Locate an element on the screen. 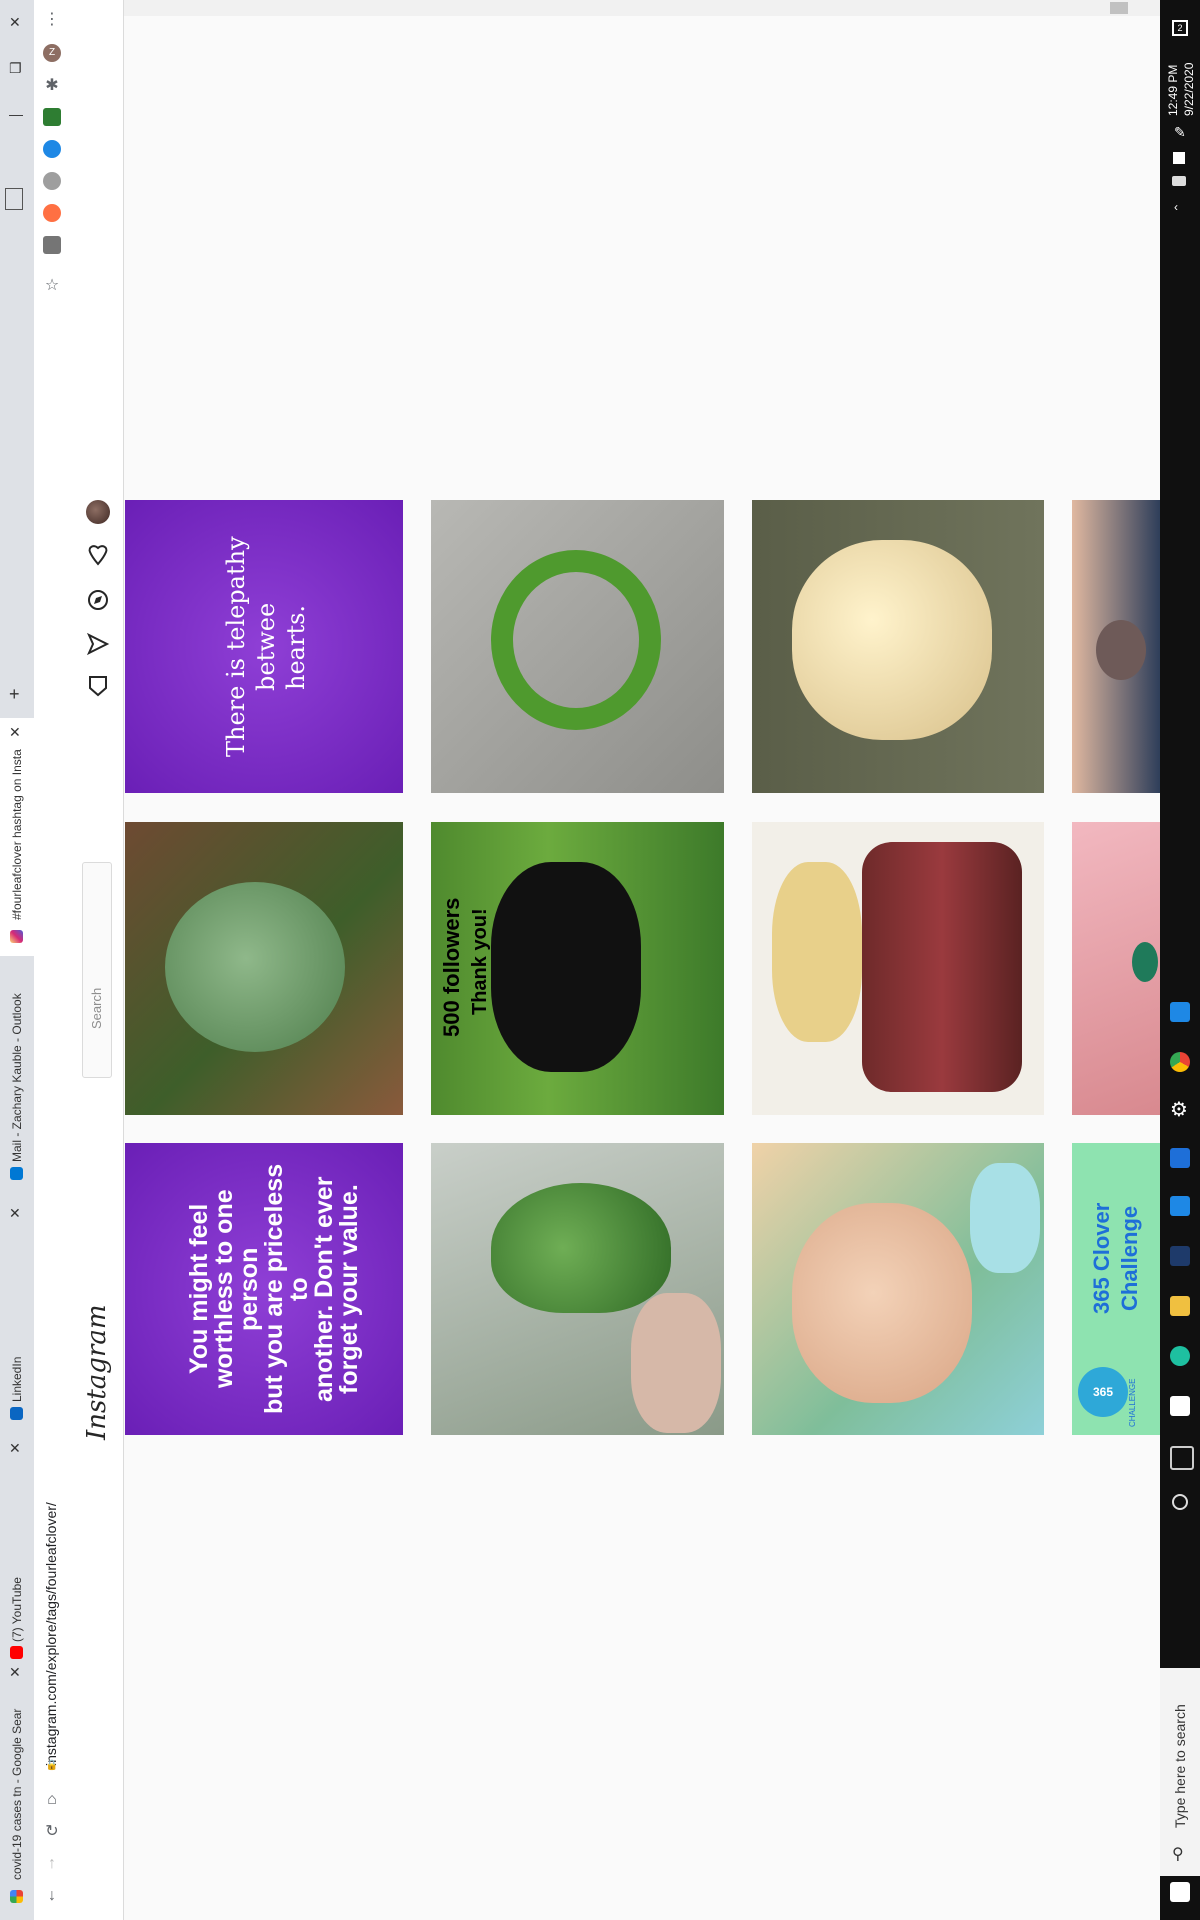 This screenshot has width=1200, height=1920. task-view-icon is located at coordinates (1182, 1458).